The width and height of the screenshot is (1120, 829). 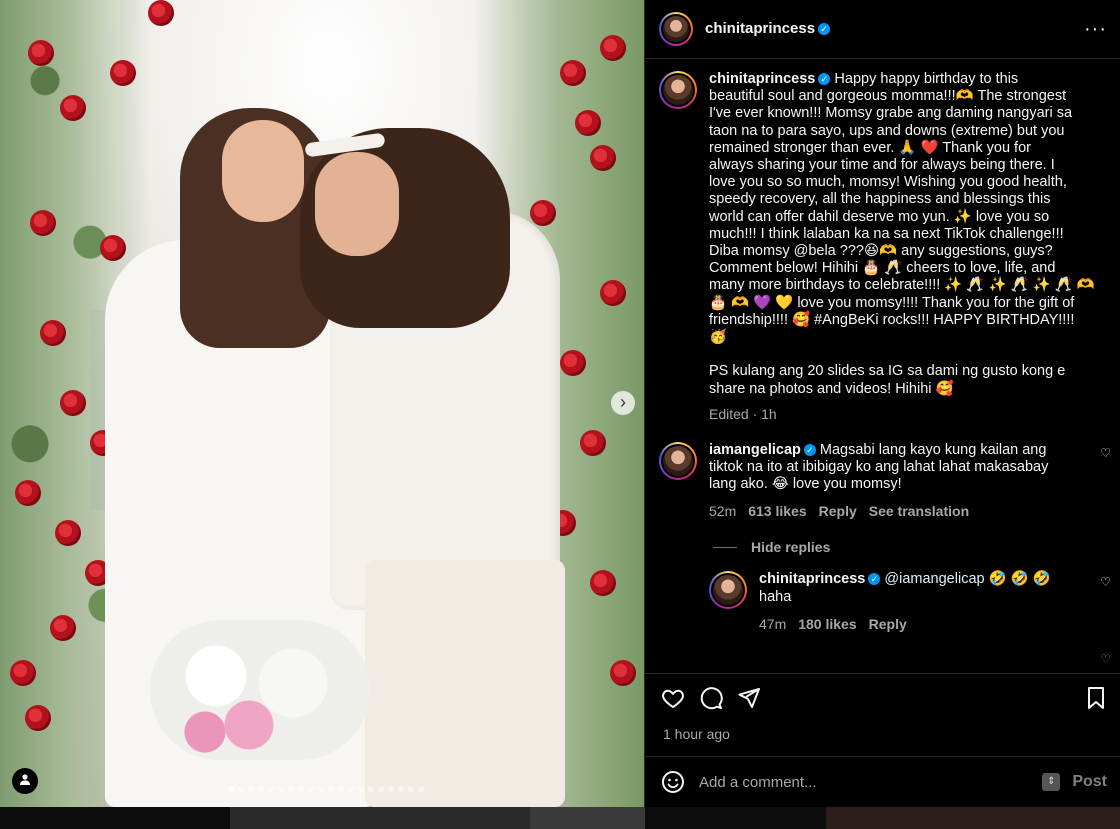 What do you see at coordinates (673, 698) in the screenshot?
I see `like-heart-icon` at bounding box center [673, 698].